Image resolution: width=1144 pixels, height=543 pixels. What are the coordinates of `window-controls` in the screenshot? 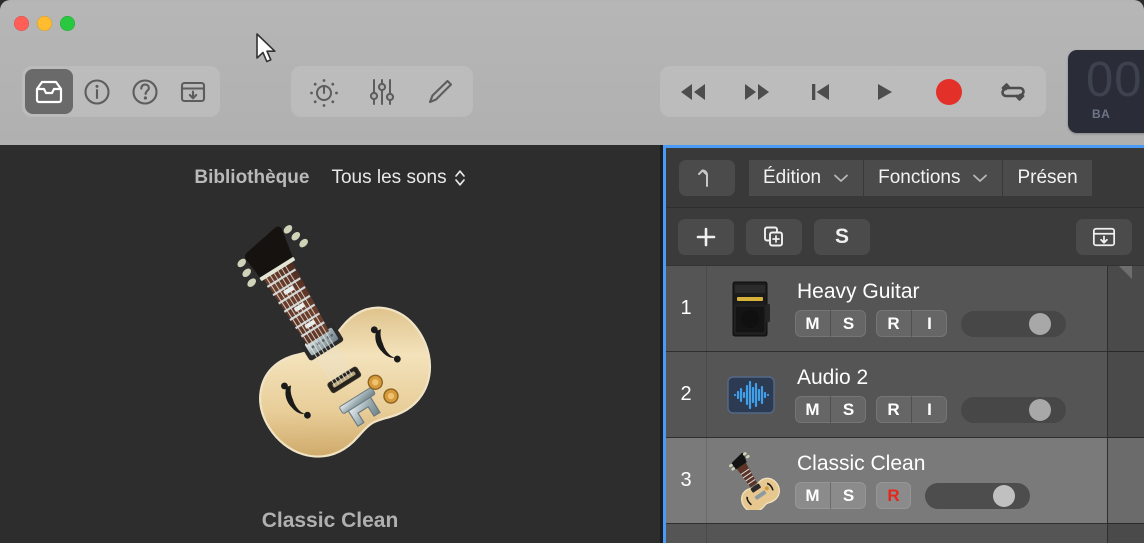 It's located at (44, 23).